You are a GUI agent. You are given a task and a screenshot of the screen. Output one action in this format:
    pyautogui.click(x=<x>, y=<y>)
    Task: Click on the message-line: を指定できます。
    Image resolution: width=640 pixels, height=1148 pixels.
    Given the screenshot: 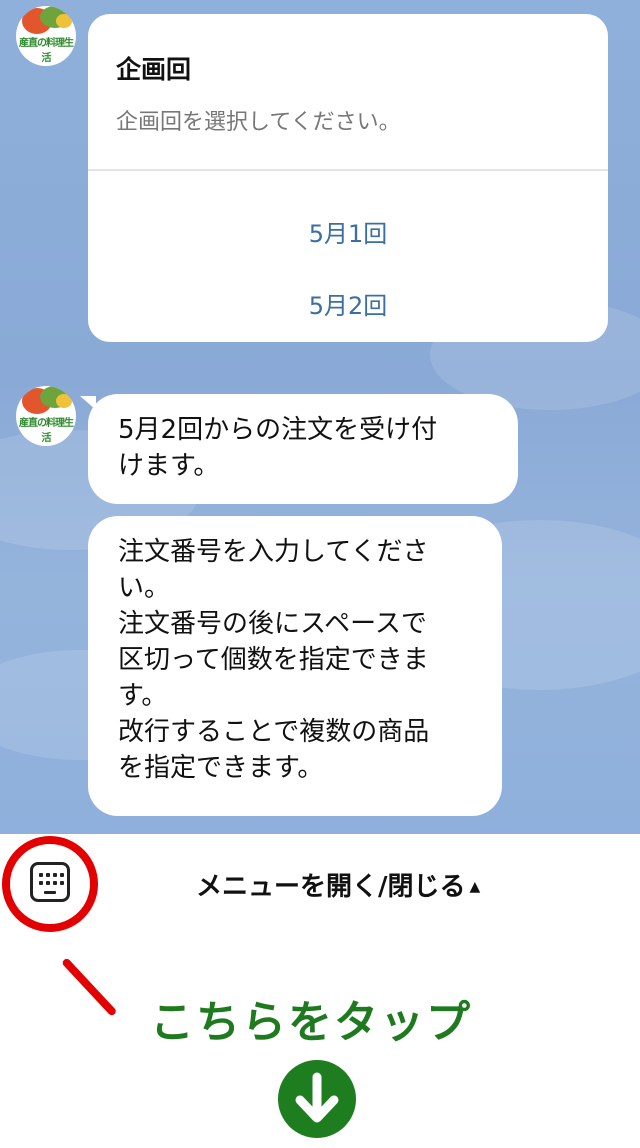 What is the action you would take?
    pyautogui.click(x=221, y=768)
    